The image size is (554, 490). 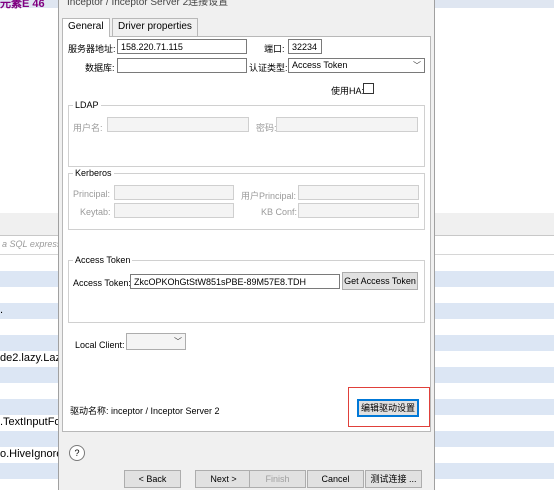 What do you see at coordinates (274, 49) in the screenshot?
I see `port-label: 端口:` at bounding box center [274, 49].